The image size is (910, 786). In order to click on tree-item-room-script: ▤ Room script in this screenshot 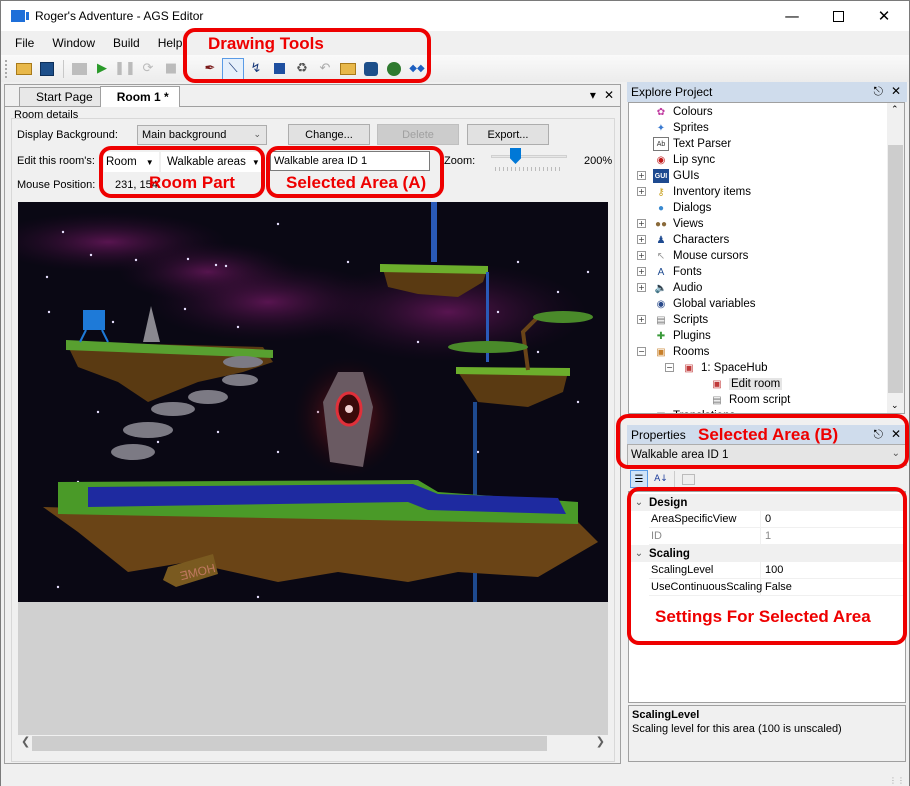, I will do `click(749, 400)`.